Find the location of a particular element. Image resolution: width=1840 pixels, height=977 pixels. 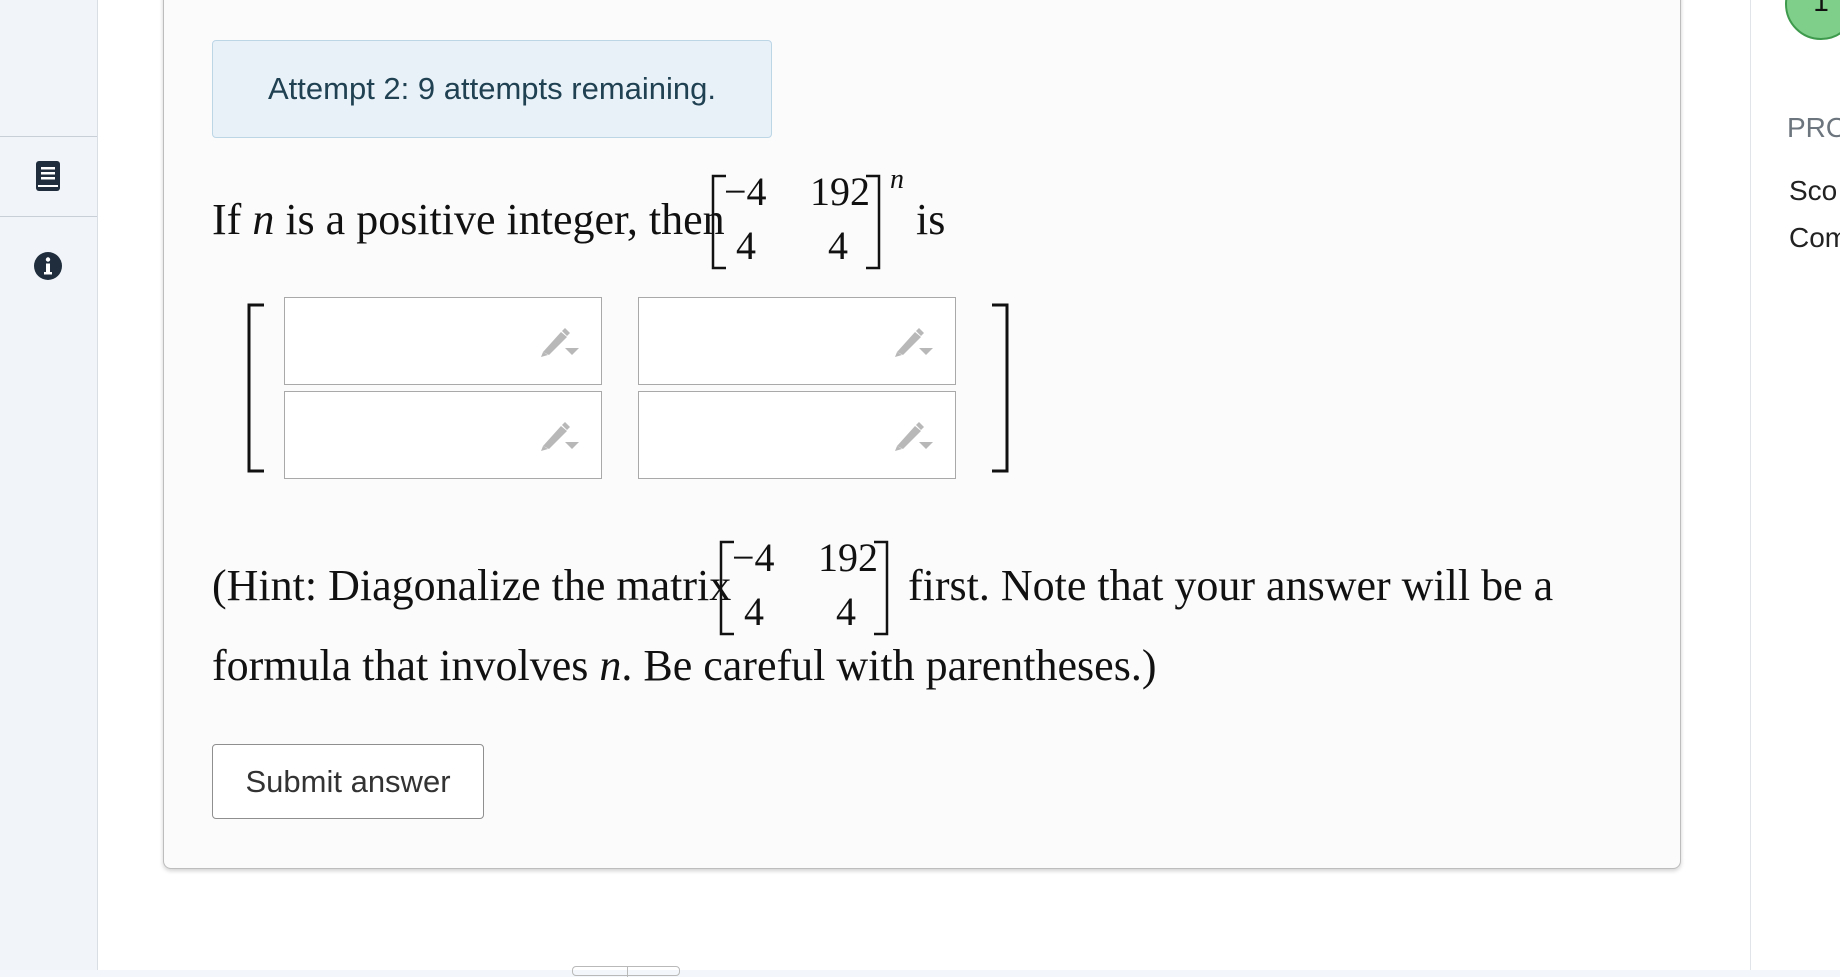

matrix-cell-c: 4 is located at coordinates (746, 245).